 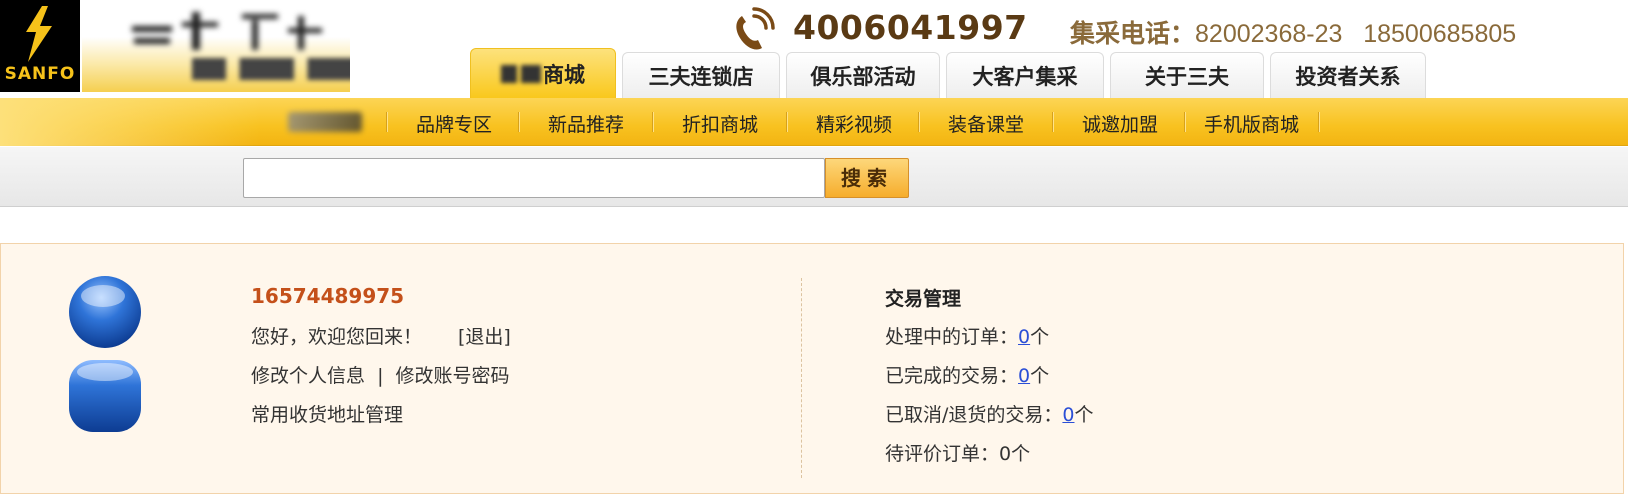 I want to click on account-links: 修改个人信息 | 修改账号密码, so click(x=380, y=374).